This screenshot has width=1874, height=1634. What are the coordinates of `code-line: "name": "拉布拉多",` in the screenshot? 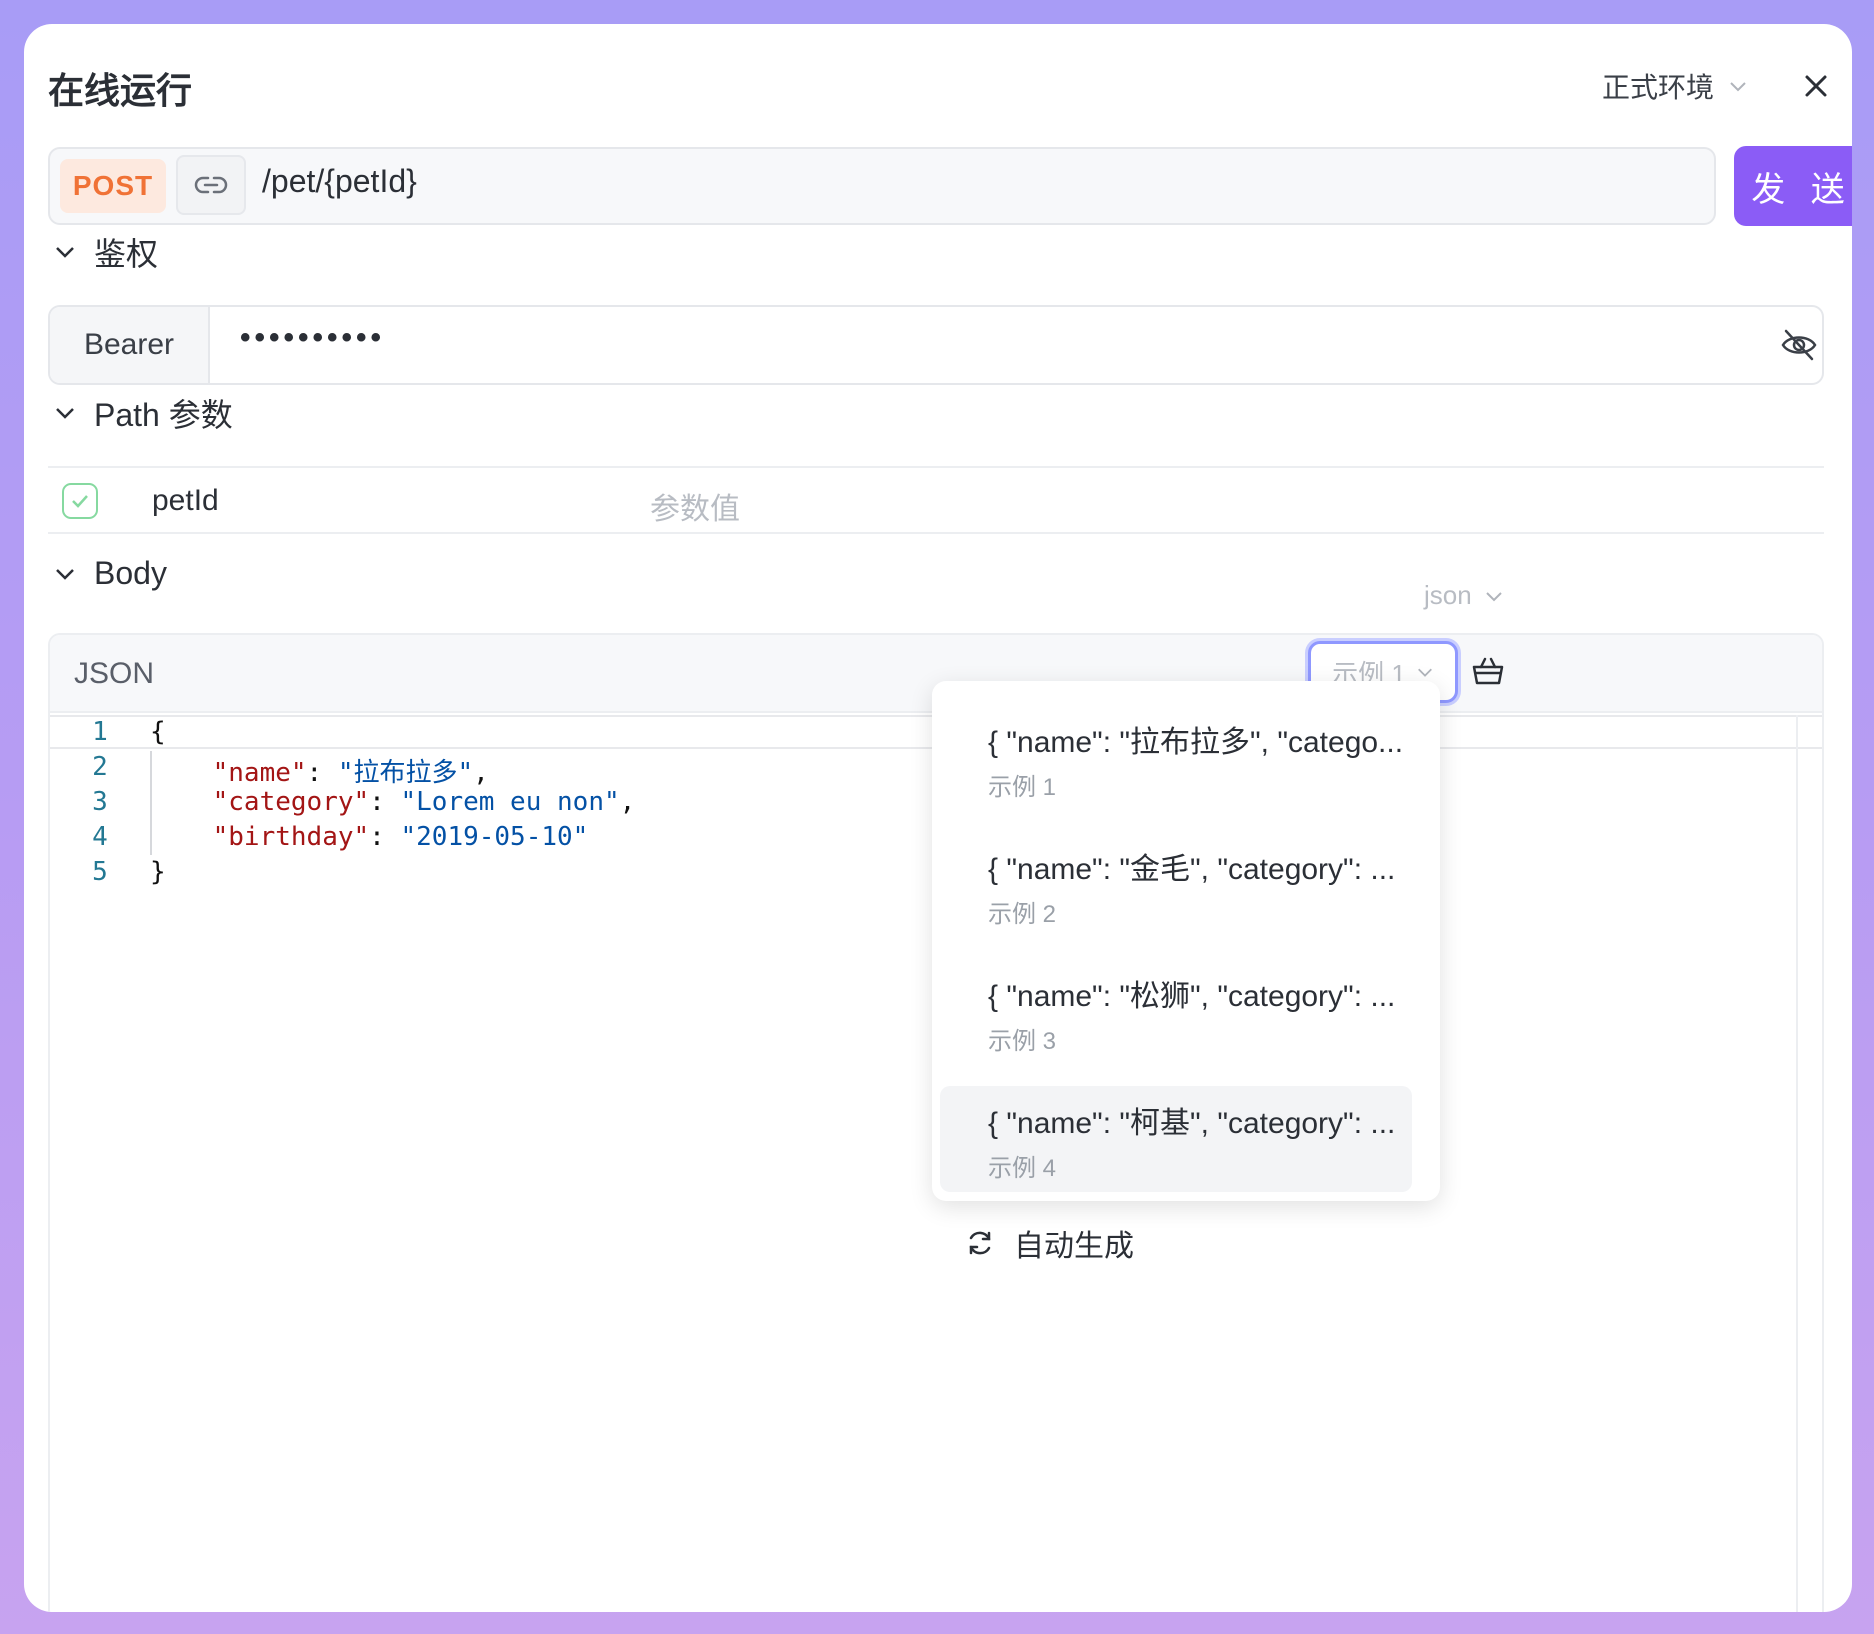 It's located at (350, 773).